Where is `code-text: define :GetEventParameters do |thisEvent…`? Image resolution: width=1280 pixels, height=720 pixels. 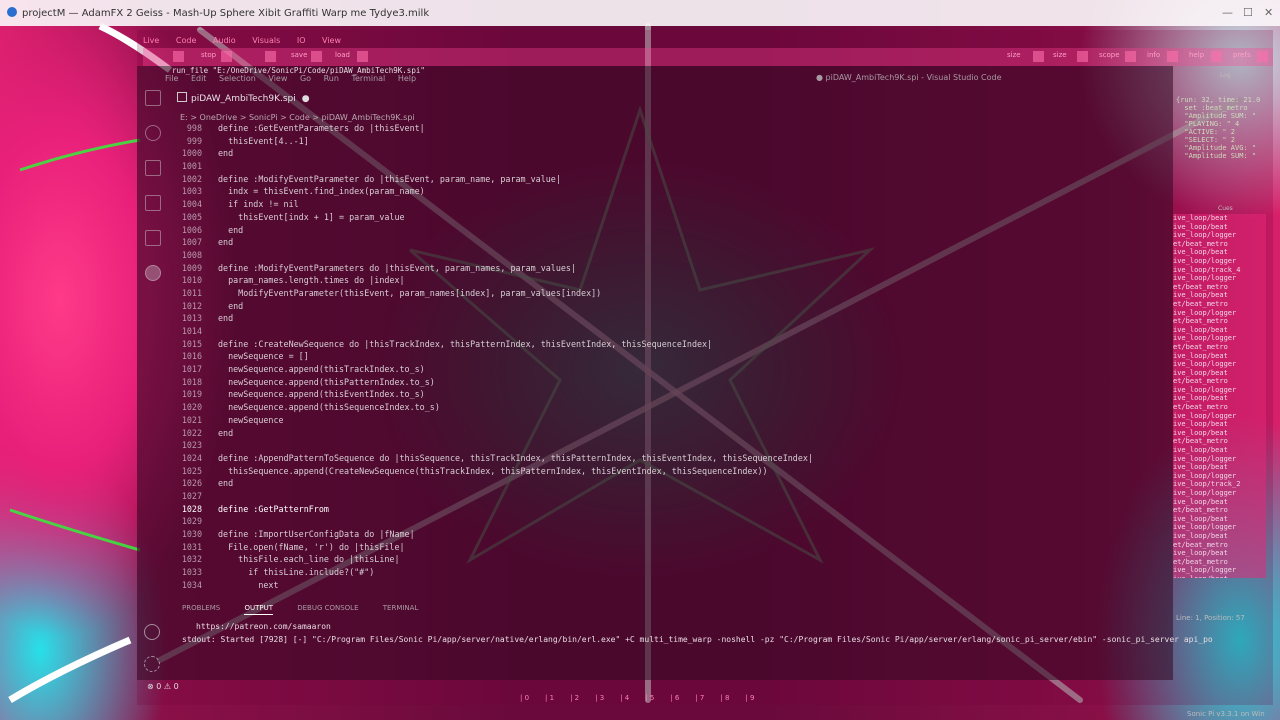
code-text: define :GetEventParameters do |thisEvent… is located at coordinates (321, 128).